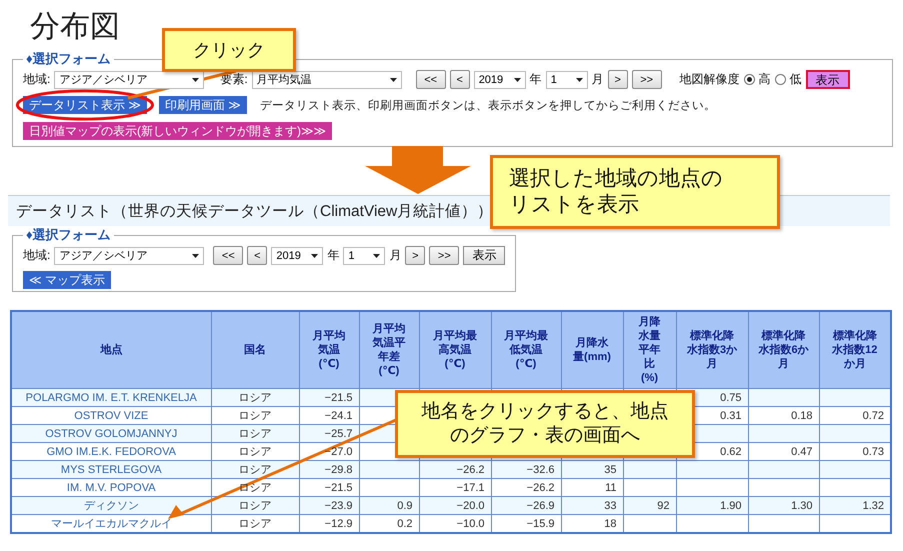 This screenshot has width=903, height=551. I want to click on column-header: 地点, so click(111, 349).